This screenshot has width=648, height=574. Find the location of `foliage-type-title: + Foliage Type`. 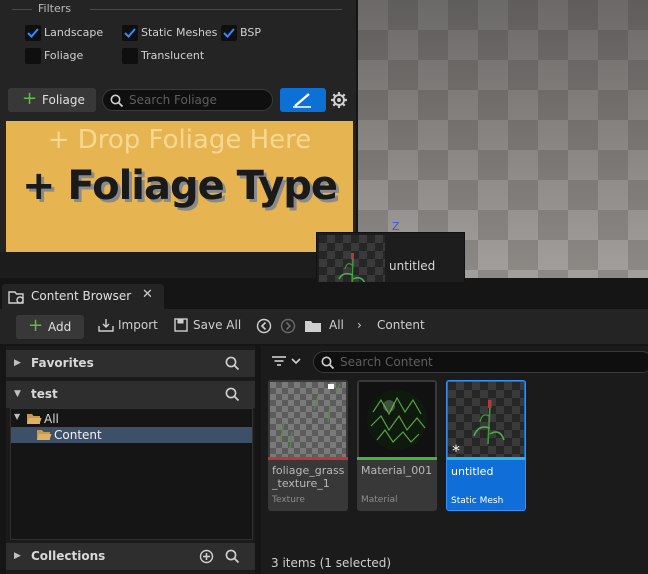

foliage-type-title: + Foliage Type is located at coordinates (179, 186).